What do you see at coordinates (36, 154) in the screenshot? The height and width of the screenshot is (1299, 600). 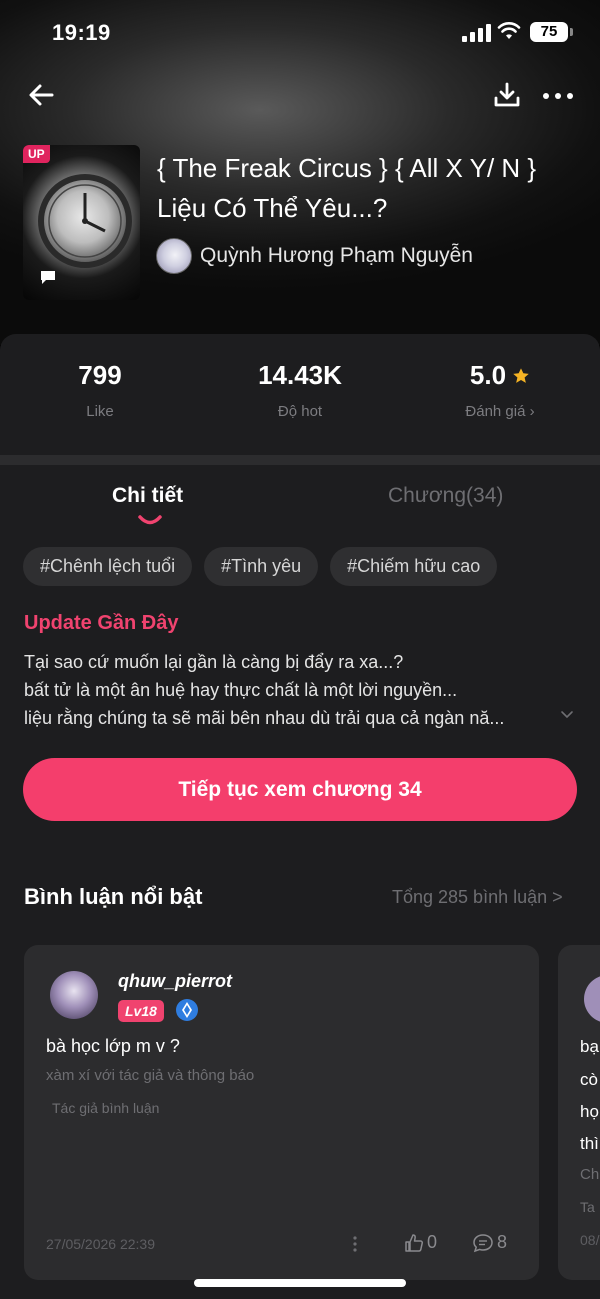 I see `update-badge: UP` at bounding box center [36, 154].